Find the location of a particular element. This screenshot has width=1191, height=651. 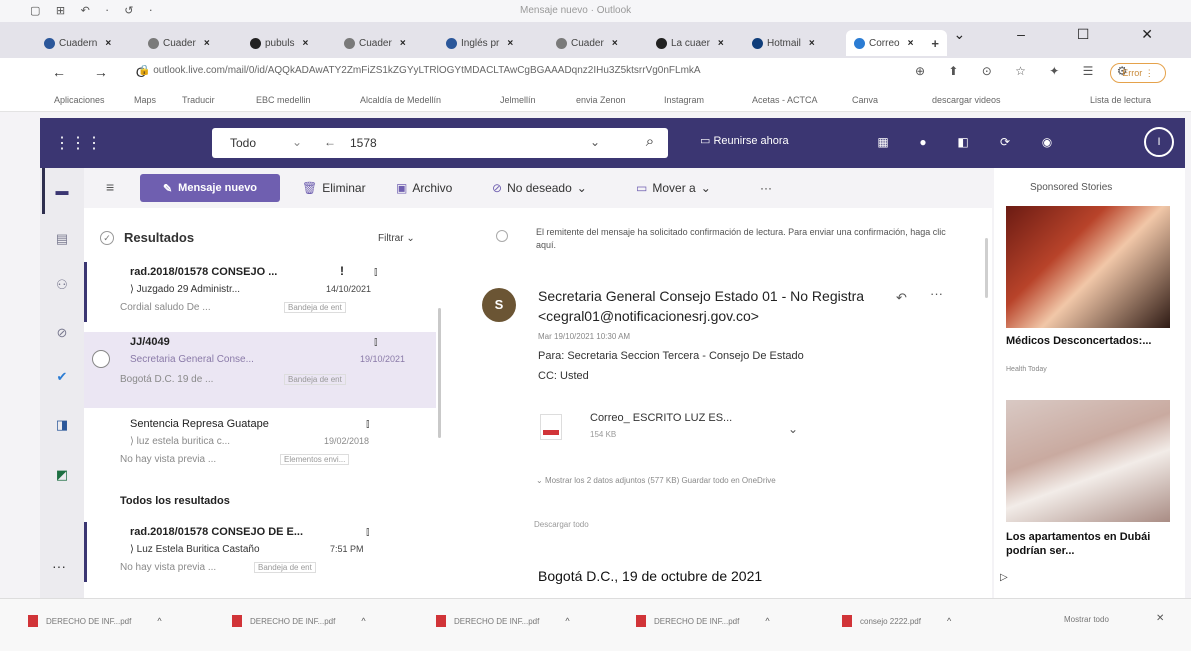

search-icon: ⌕ is located at coordinates (650, 143).